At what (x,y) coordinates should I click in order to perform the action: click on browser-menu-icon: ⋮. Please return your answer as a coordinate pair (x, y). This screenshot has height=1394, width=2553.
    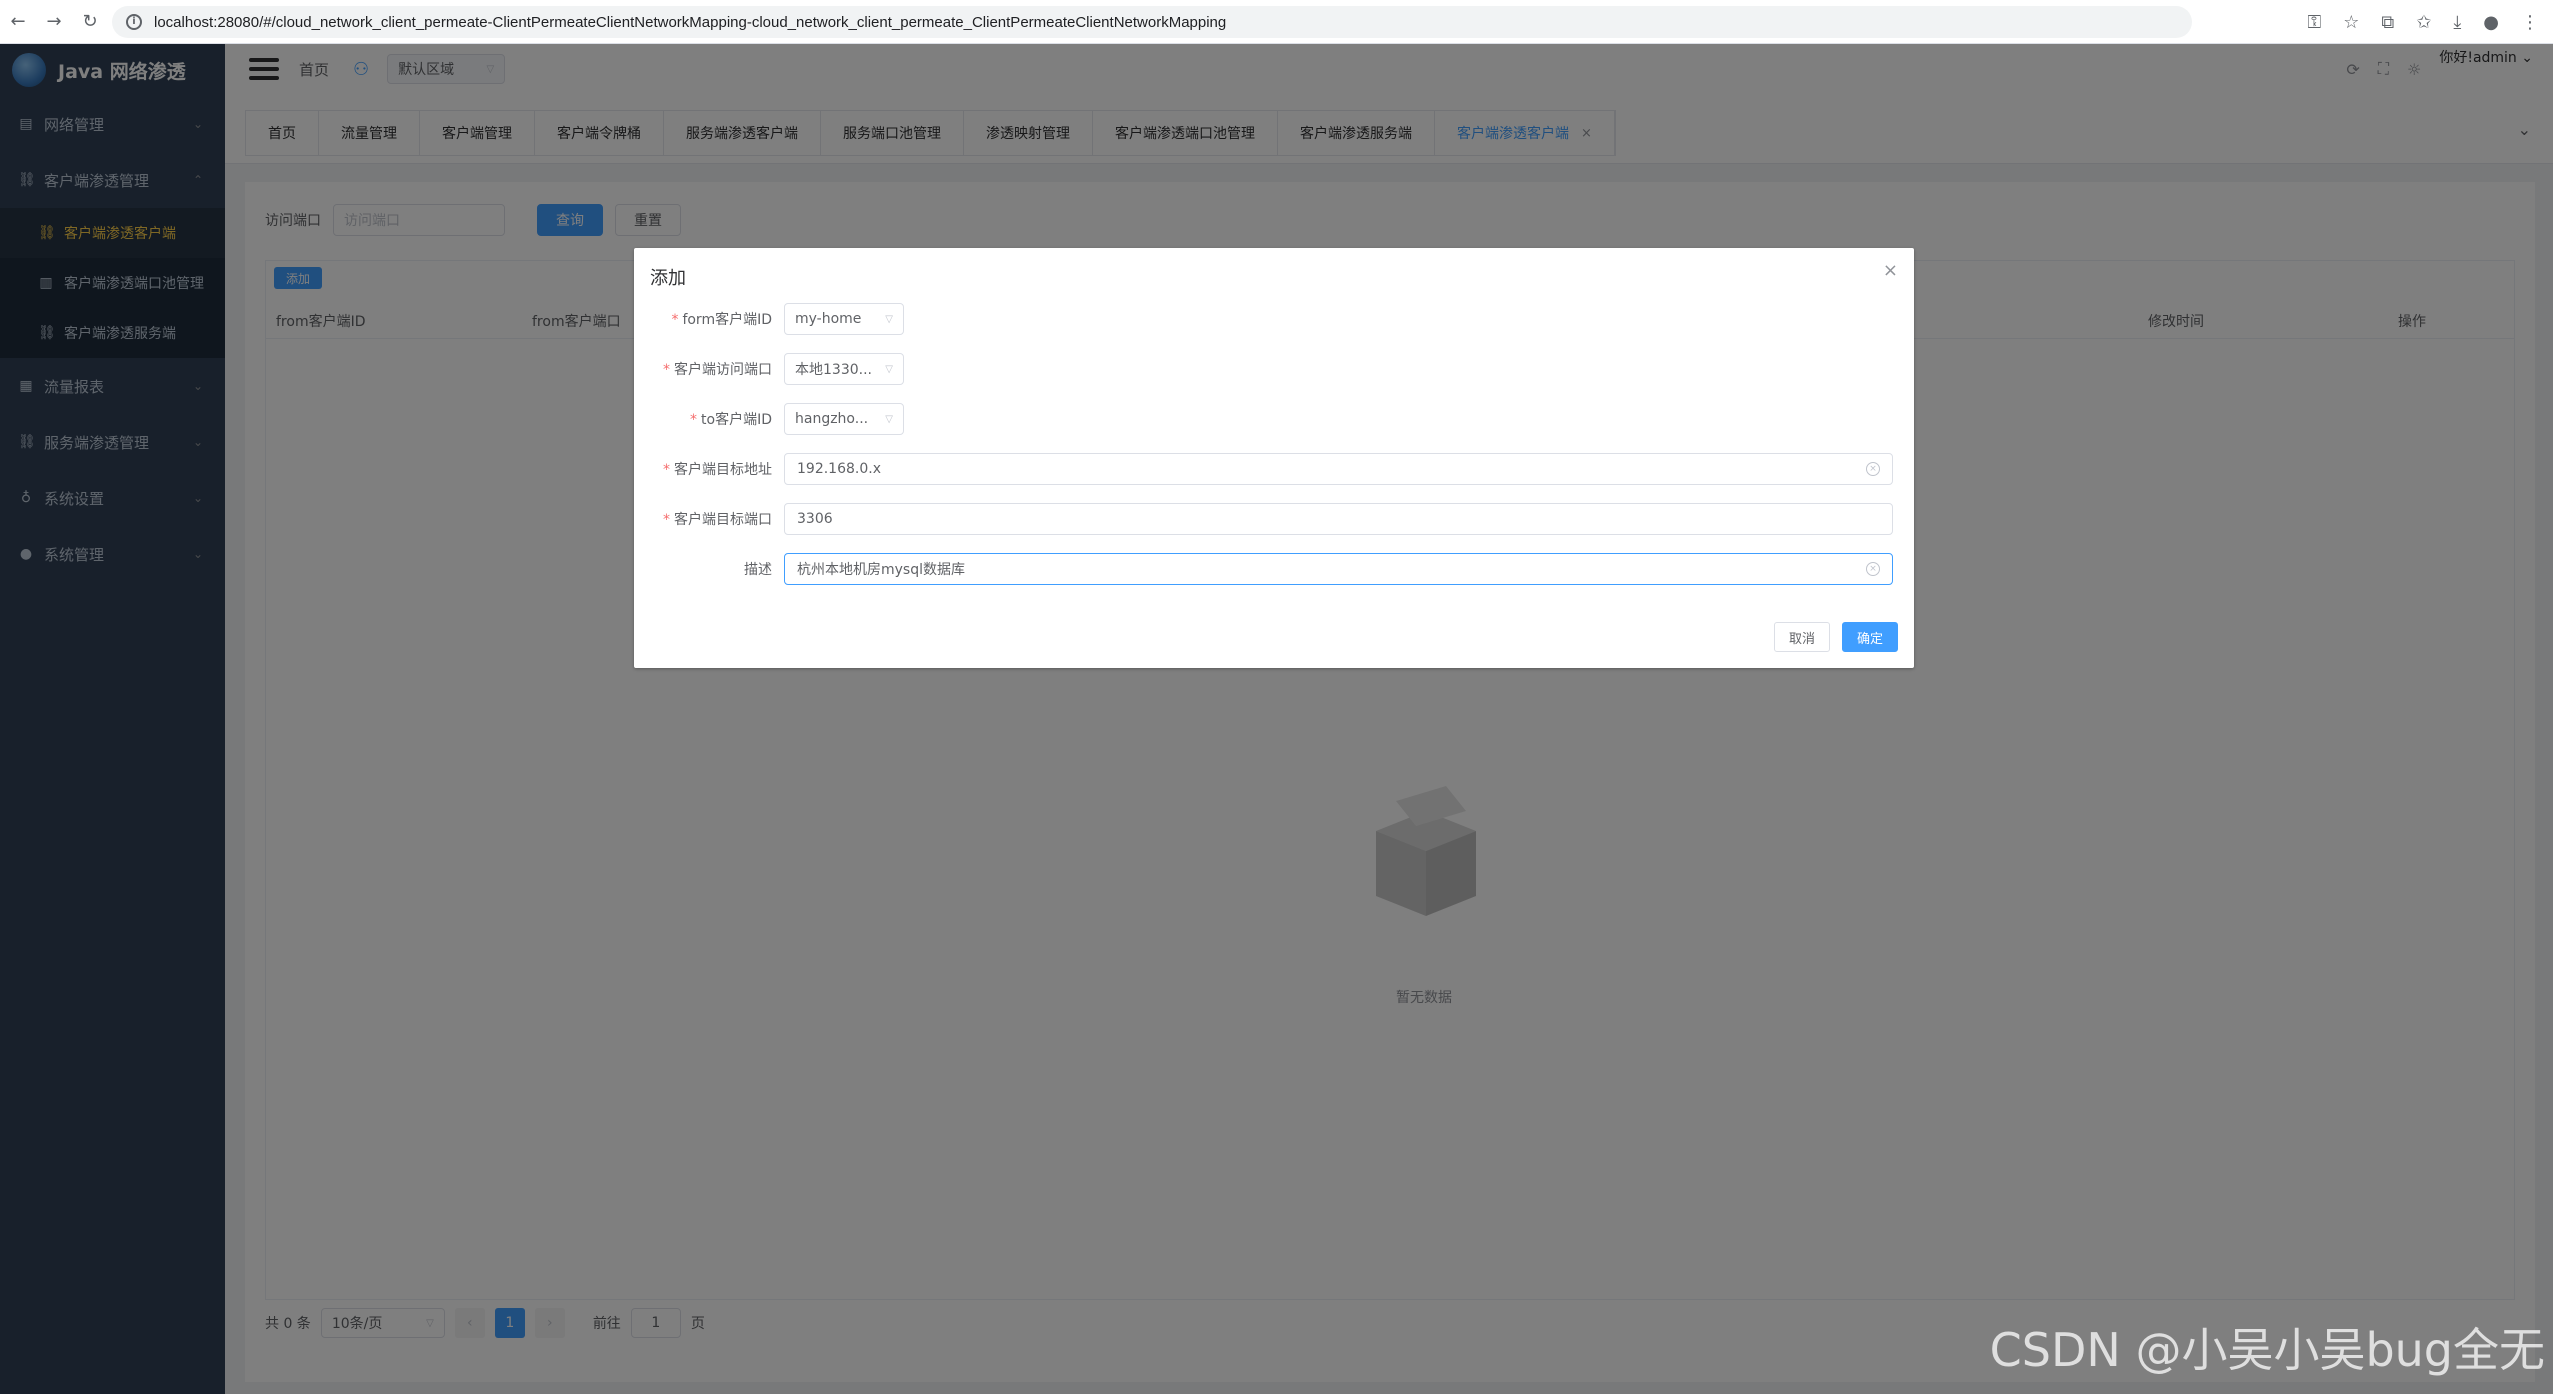
    Looking at the image, I should click on (2530, 22).